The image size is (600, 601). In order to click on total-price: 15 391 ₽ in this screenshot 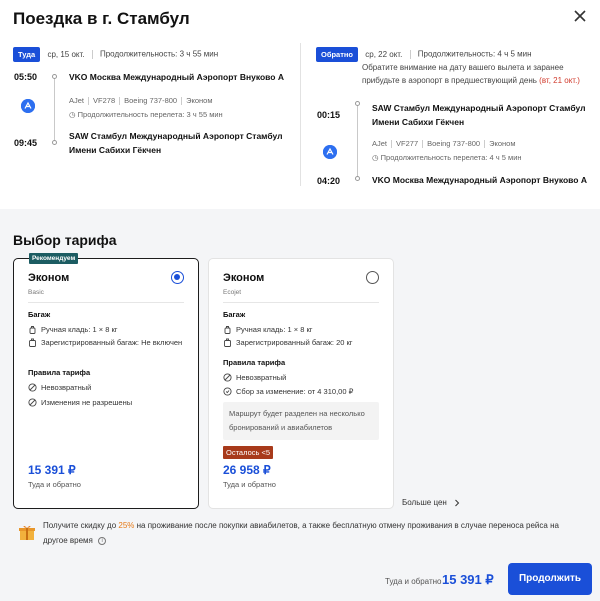, I will do `click(468, 579)`.